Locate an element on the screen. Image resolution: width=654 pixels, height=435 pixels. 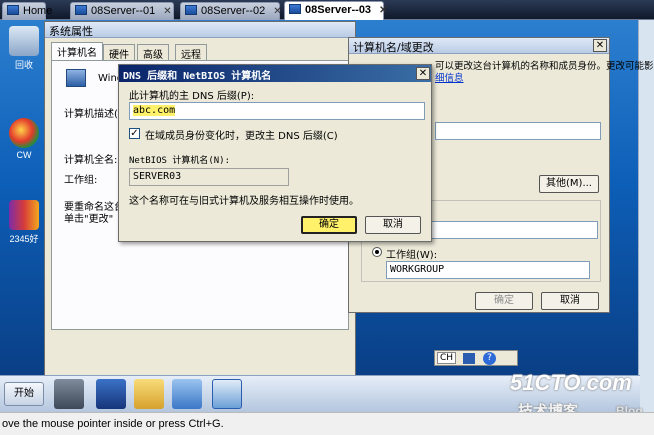
workgroup-radio-label: 工作组(W): is located at coordinates (412, 255).